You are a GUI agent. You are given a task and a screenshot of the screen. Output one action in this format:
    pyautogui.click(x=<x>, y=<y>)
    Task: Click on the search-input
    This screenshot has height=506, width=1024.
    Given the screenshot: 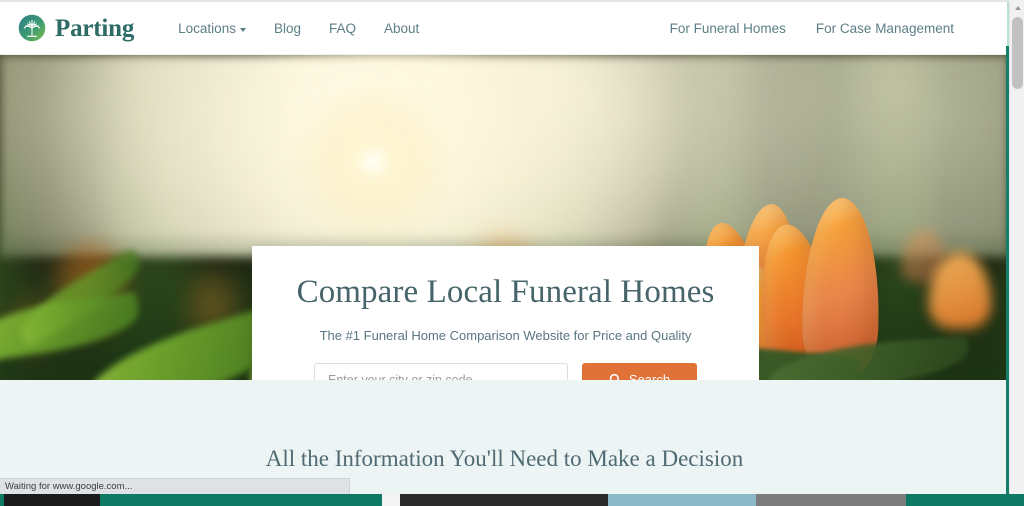 What is the action you would take?
    pyautogui.click(x=441, y=371)
    